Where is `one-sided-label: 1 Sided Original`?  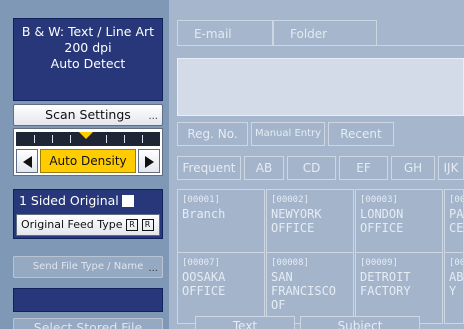
one-sided-label: 1 Sided Original is located at coordinates (69, 200).